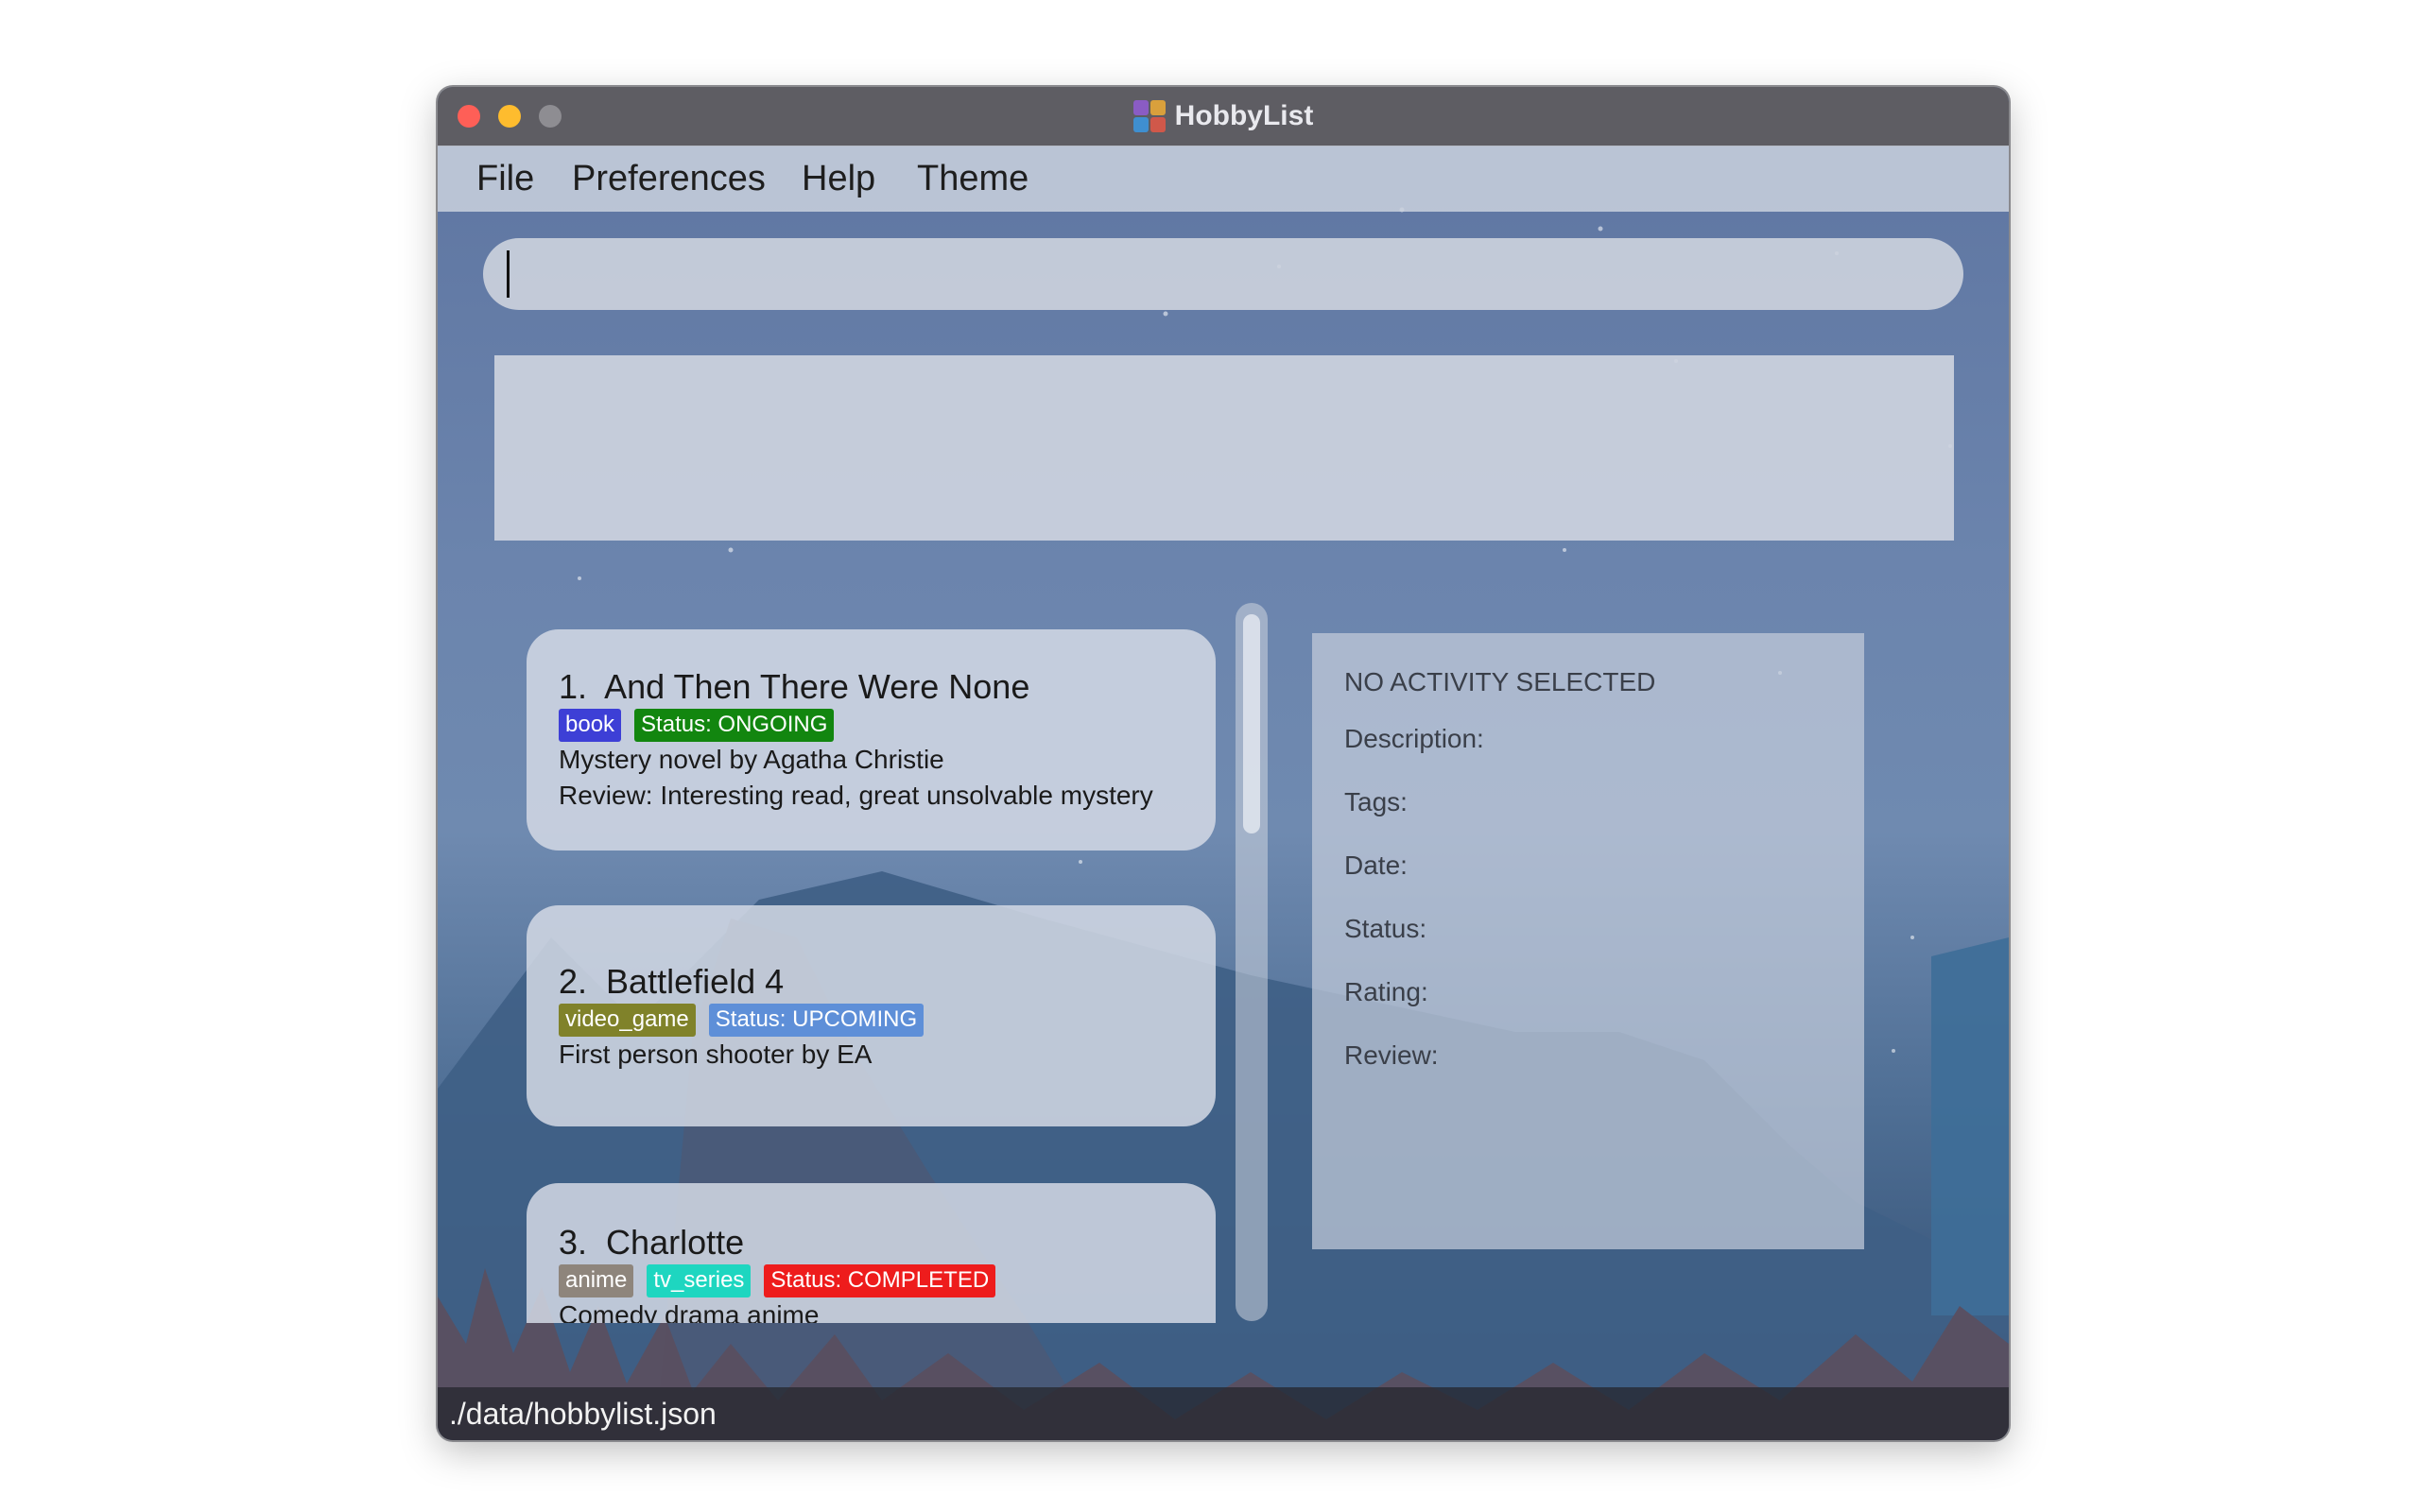 This screenshot has height=1512, width=2420. What do you see at coordinates (583, 1414) in the screenshot?
I see `data-file-path: ./data/hobbylist.json` at bounding box center [583, 1414].